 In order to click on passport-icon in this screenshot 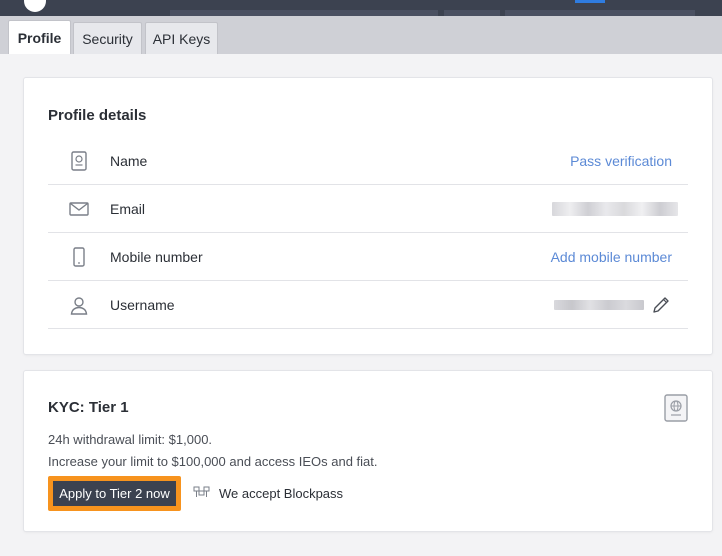, I will do `click(676, 408)`.